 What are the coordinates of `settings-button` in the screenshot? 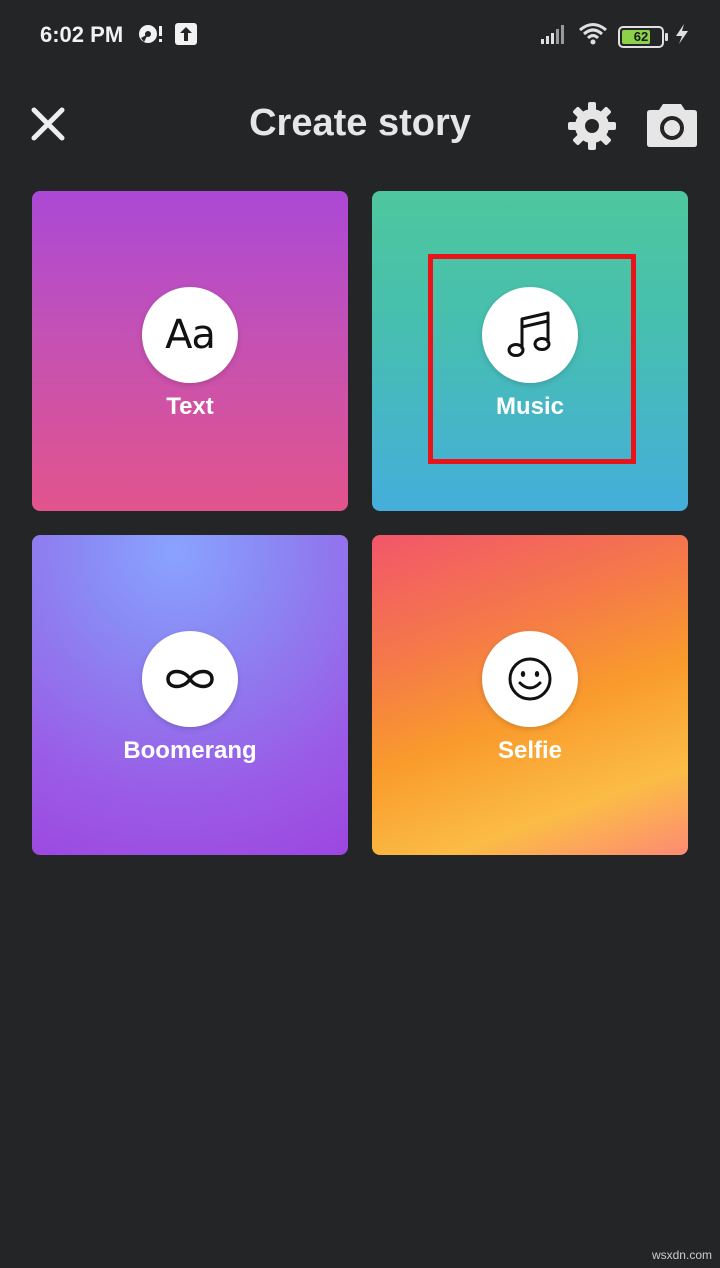 It's located at (592, 126).